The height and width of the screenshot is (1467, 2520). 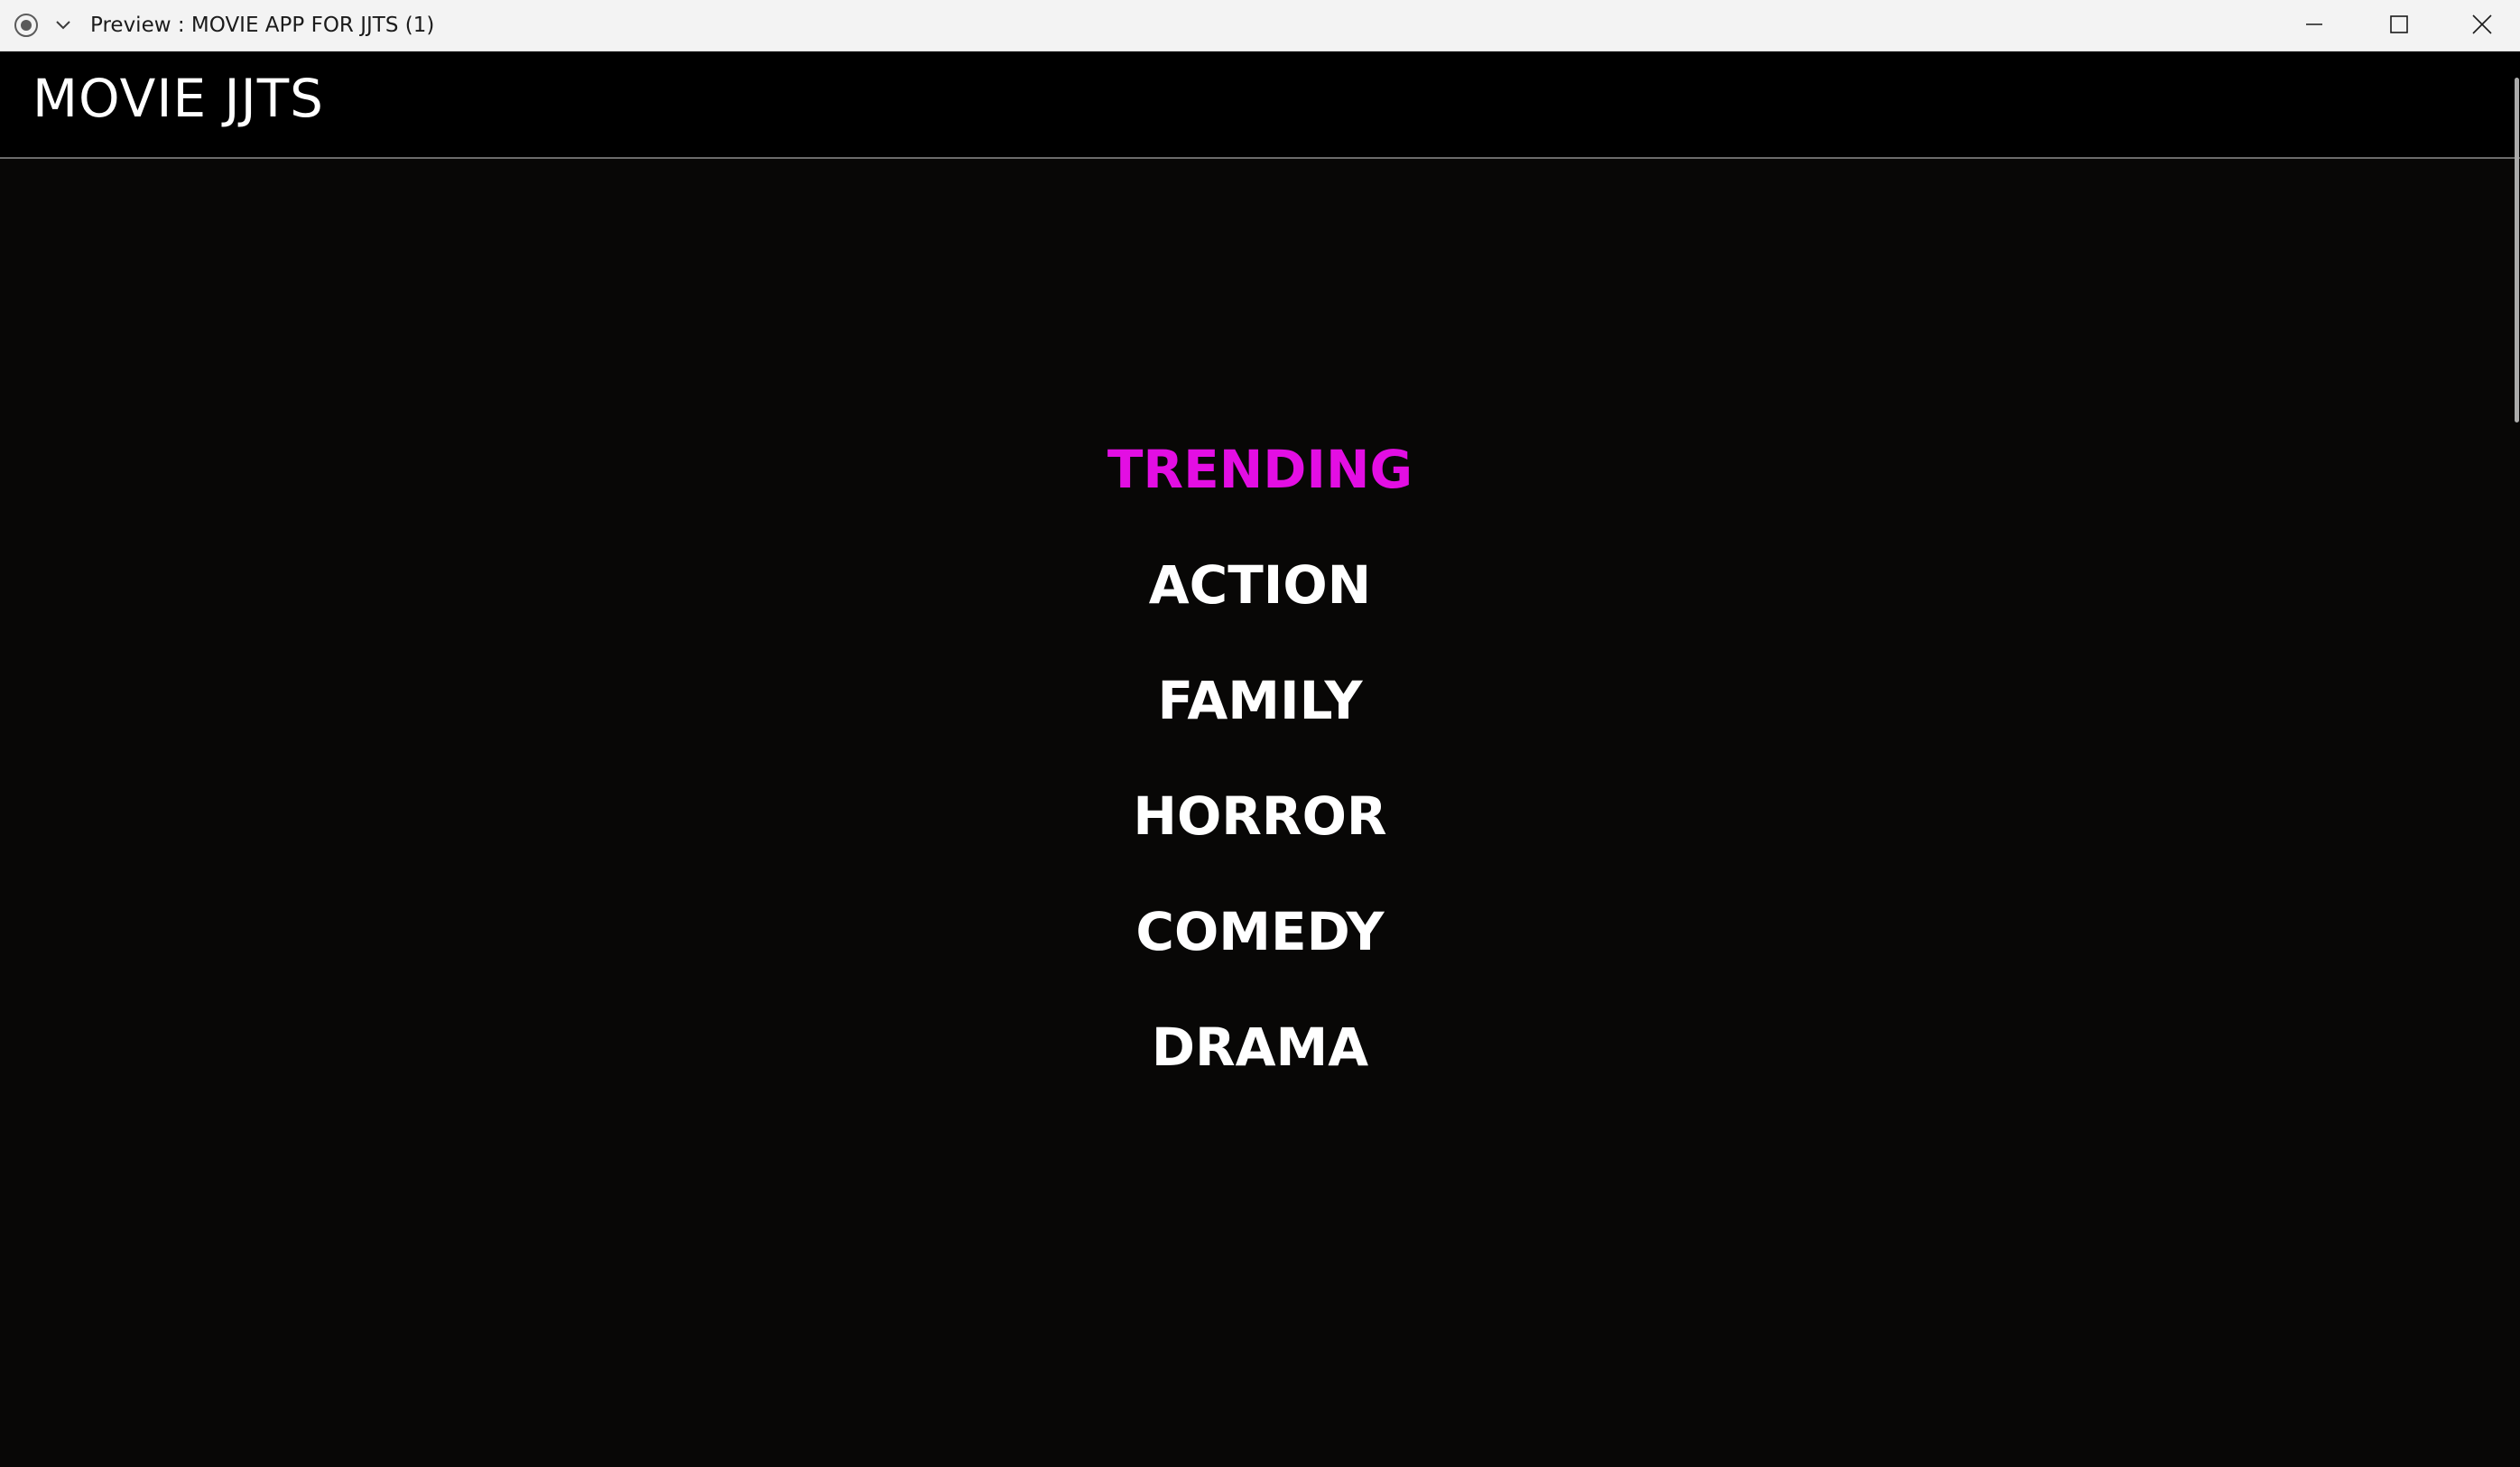 I want to click on genre-item-trending: TRENDING, so click(x=1260, y=469).